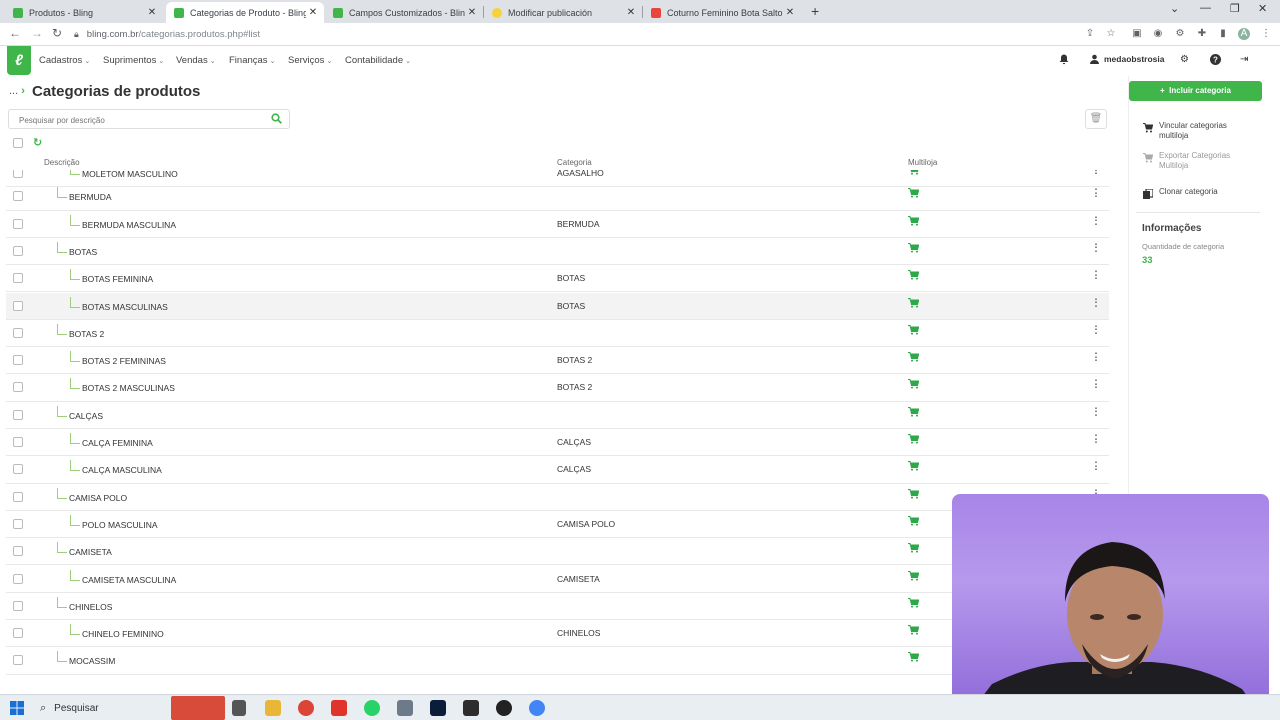 This screenshot has width=1280, height=720. What do you see at coordinates (557, 497) in the screenshot?
I see `table-row: CAMISA POLO•••` at bounding box center [557, 497].